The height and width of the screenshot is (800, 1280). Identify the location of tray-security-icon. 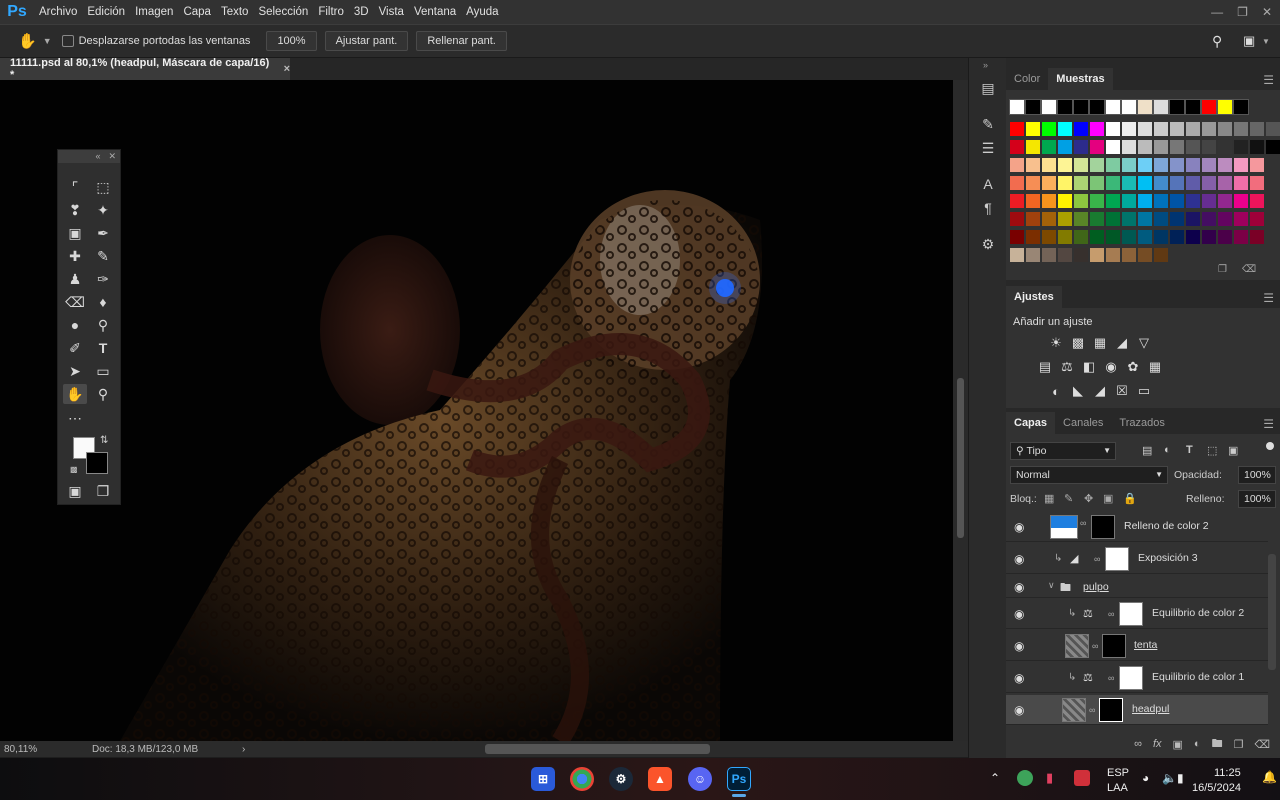
(1082, 778).